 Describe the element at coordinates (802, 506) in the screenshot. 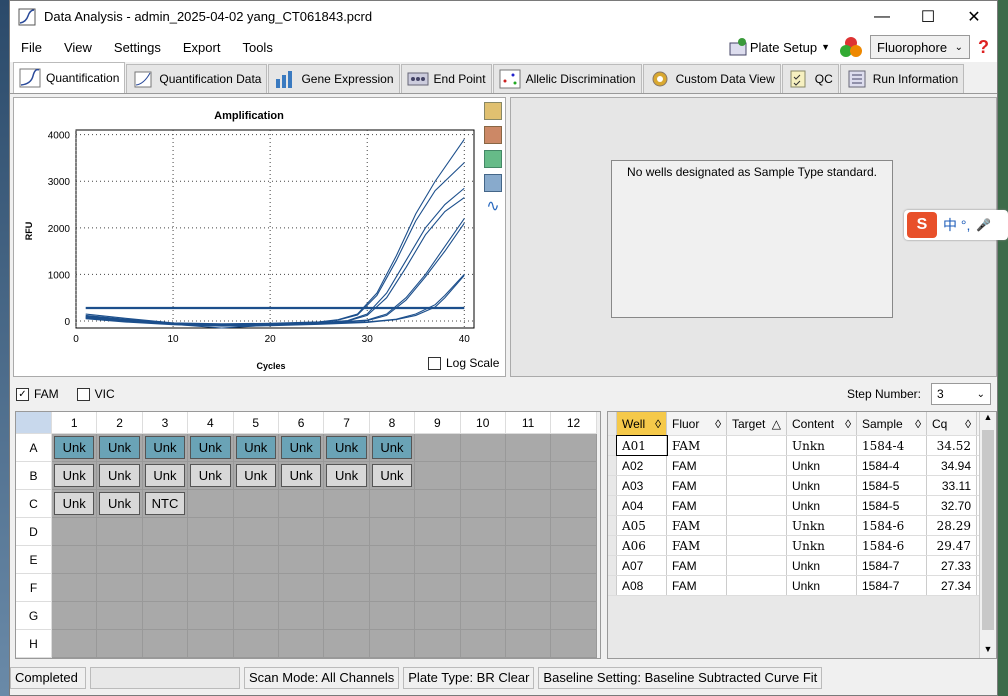

I see `table-row: A04 FAM Unkn 1584-5 32.70` at that location.